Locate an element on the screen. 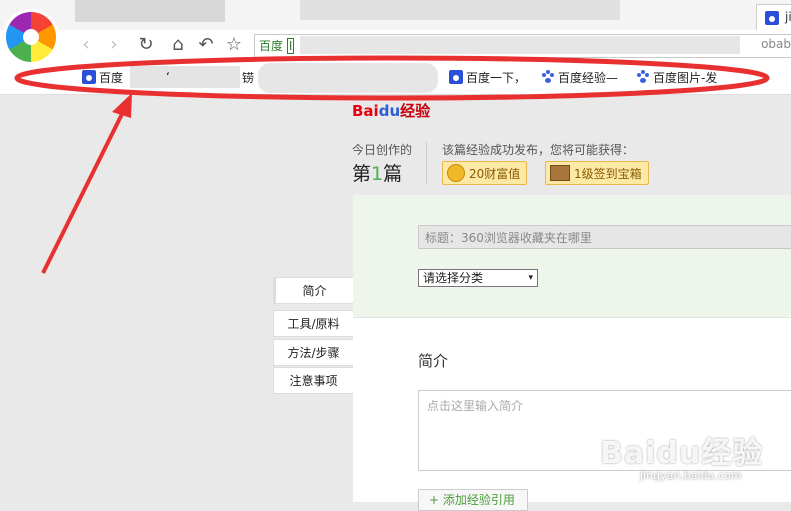  highlight-arrow is located at coordinates (83, 191).